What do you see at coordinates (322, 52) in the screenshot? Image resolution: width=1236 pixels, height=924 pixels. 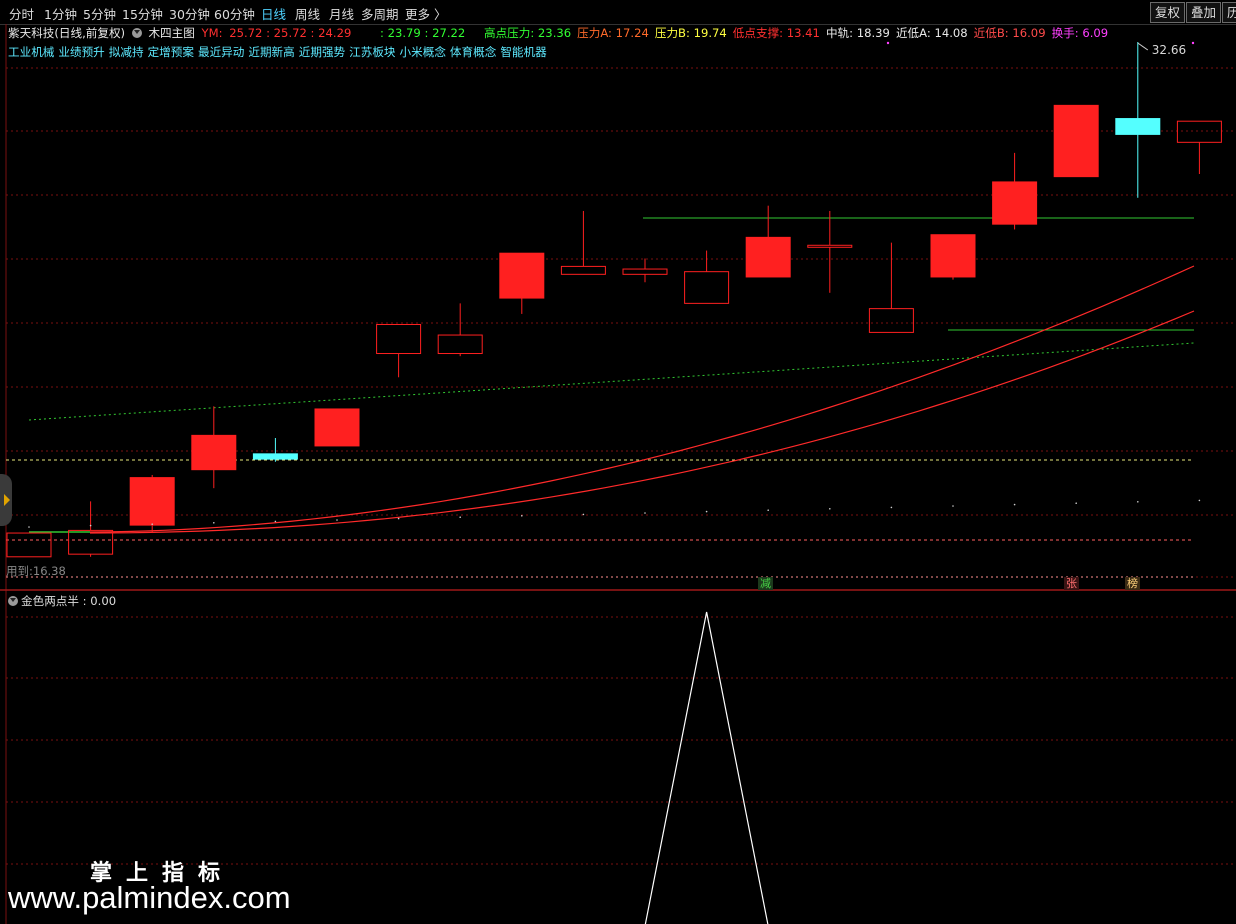 I see `concept-tag: 近期强势` at bounding box center [322, 52].